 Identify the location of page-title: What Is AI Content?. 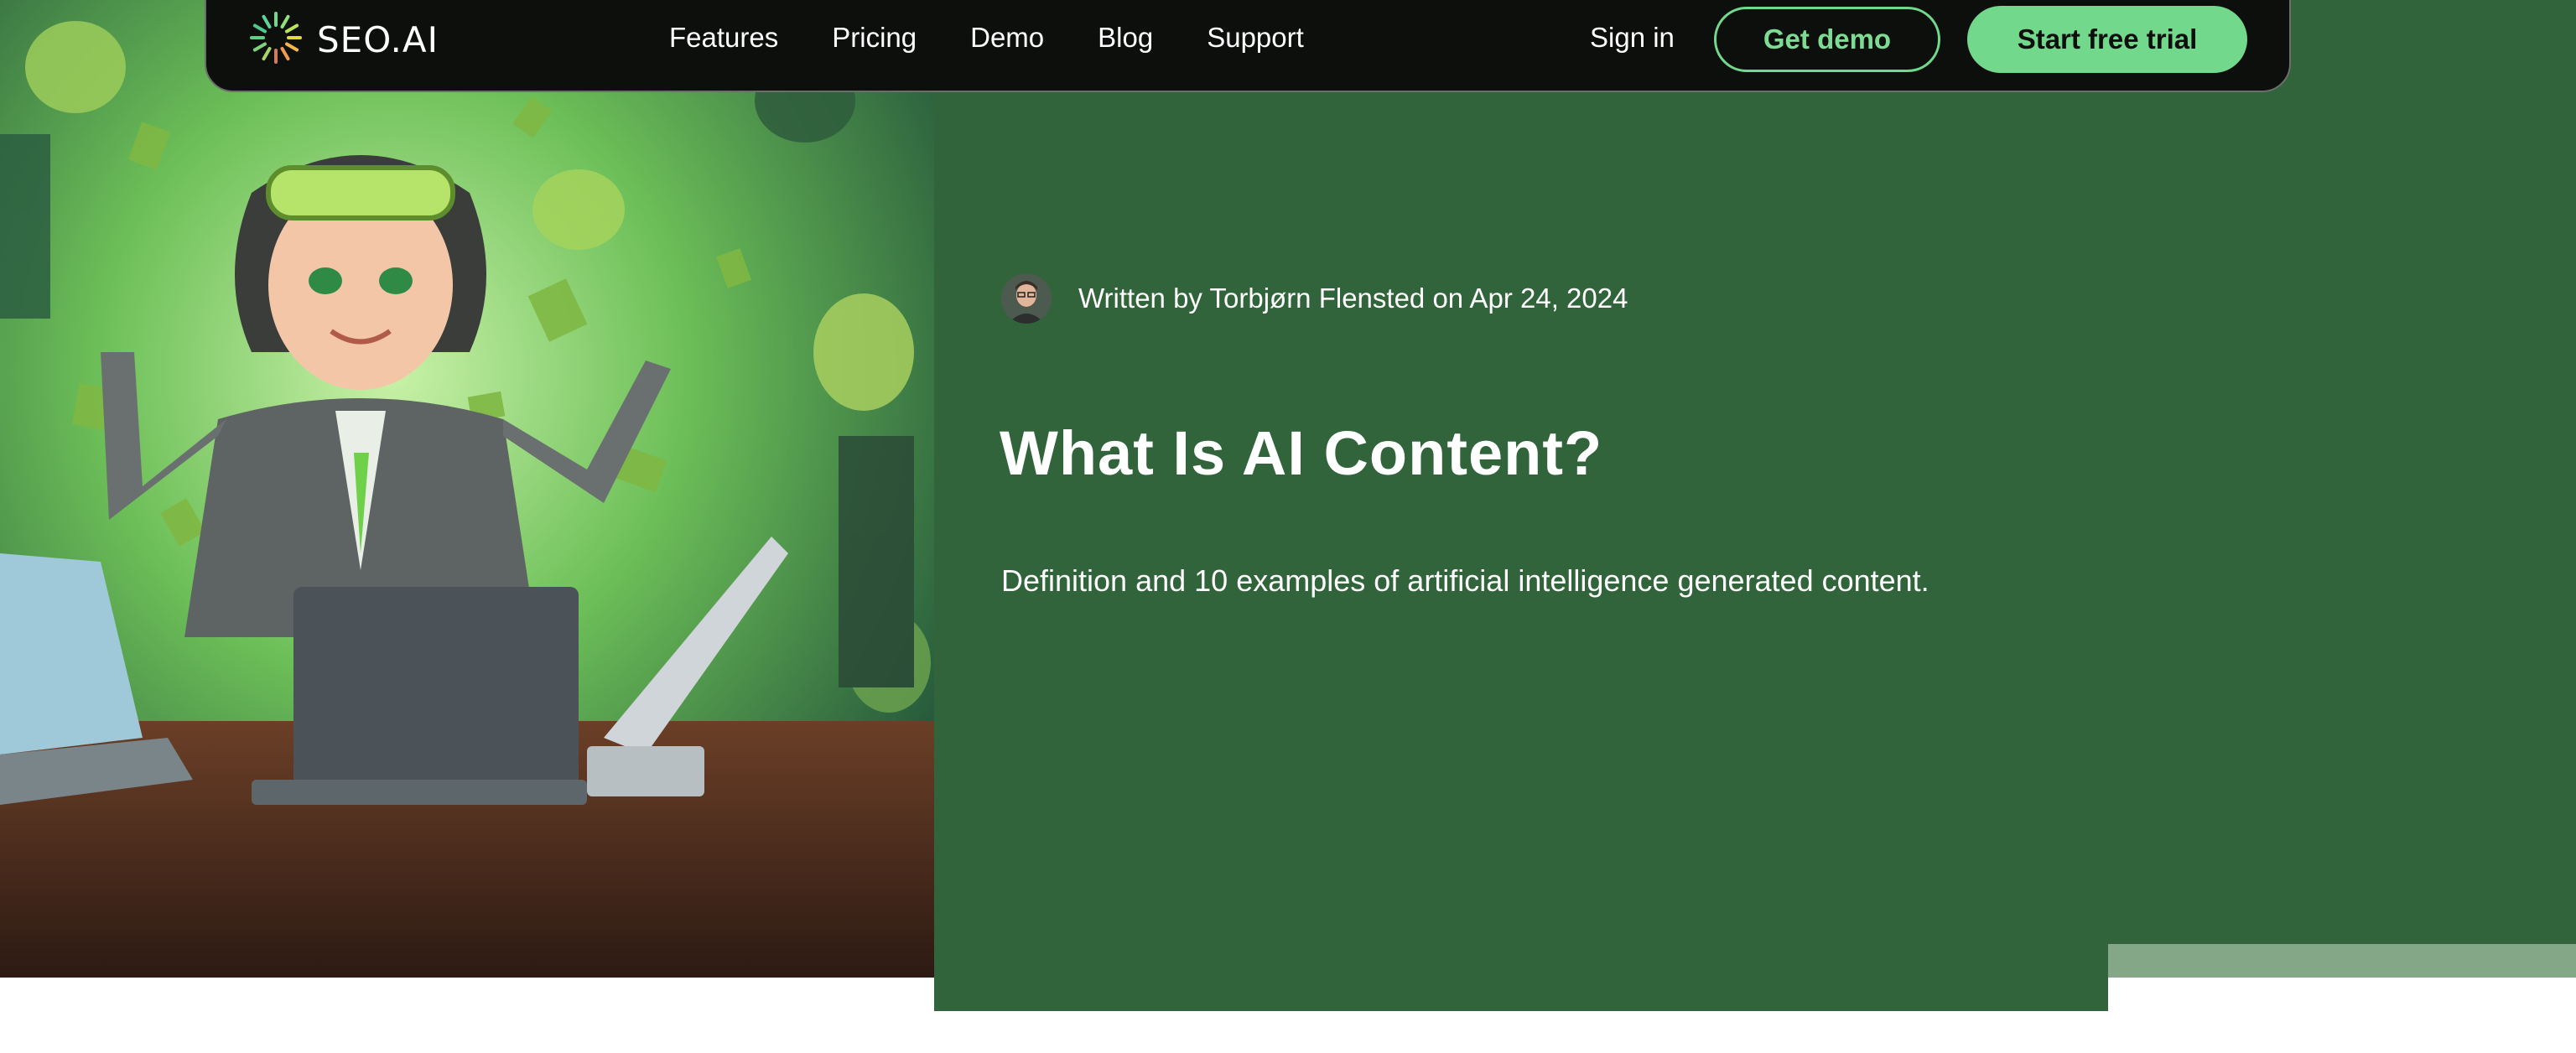
(1301, 453).